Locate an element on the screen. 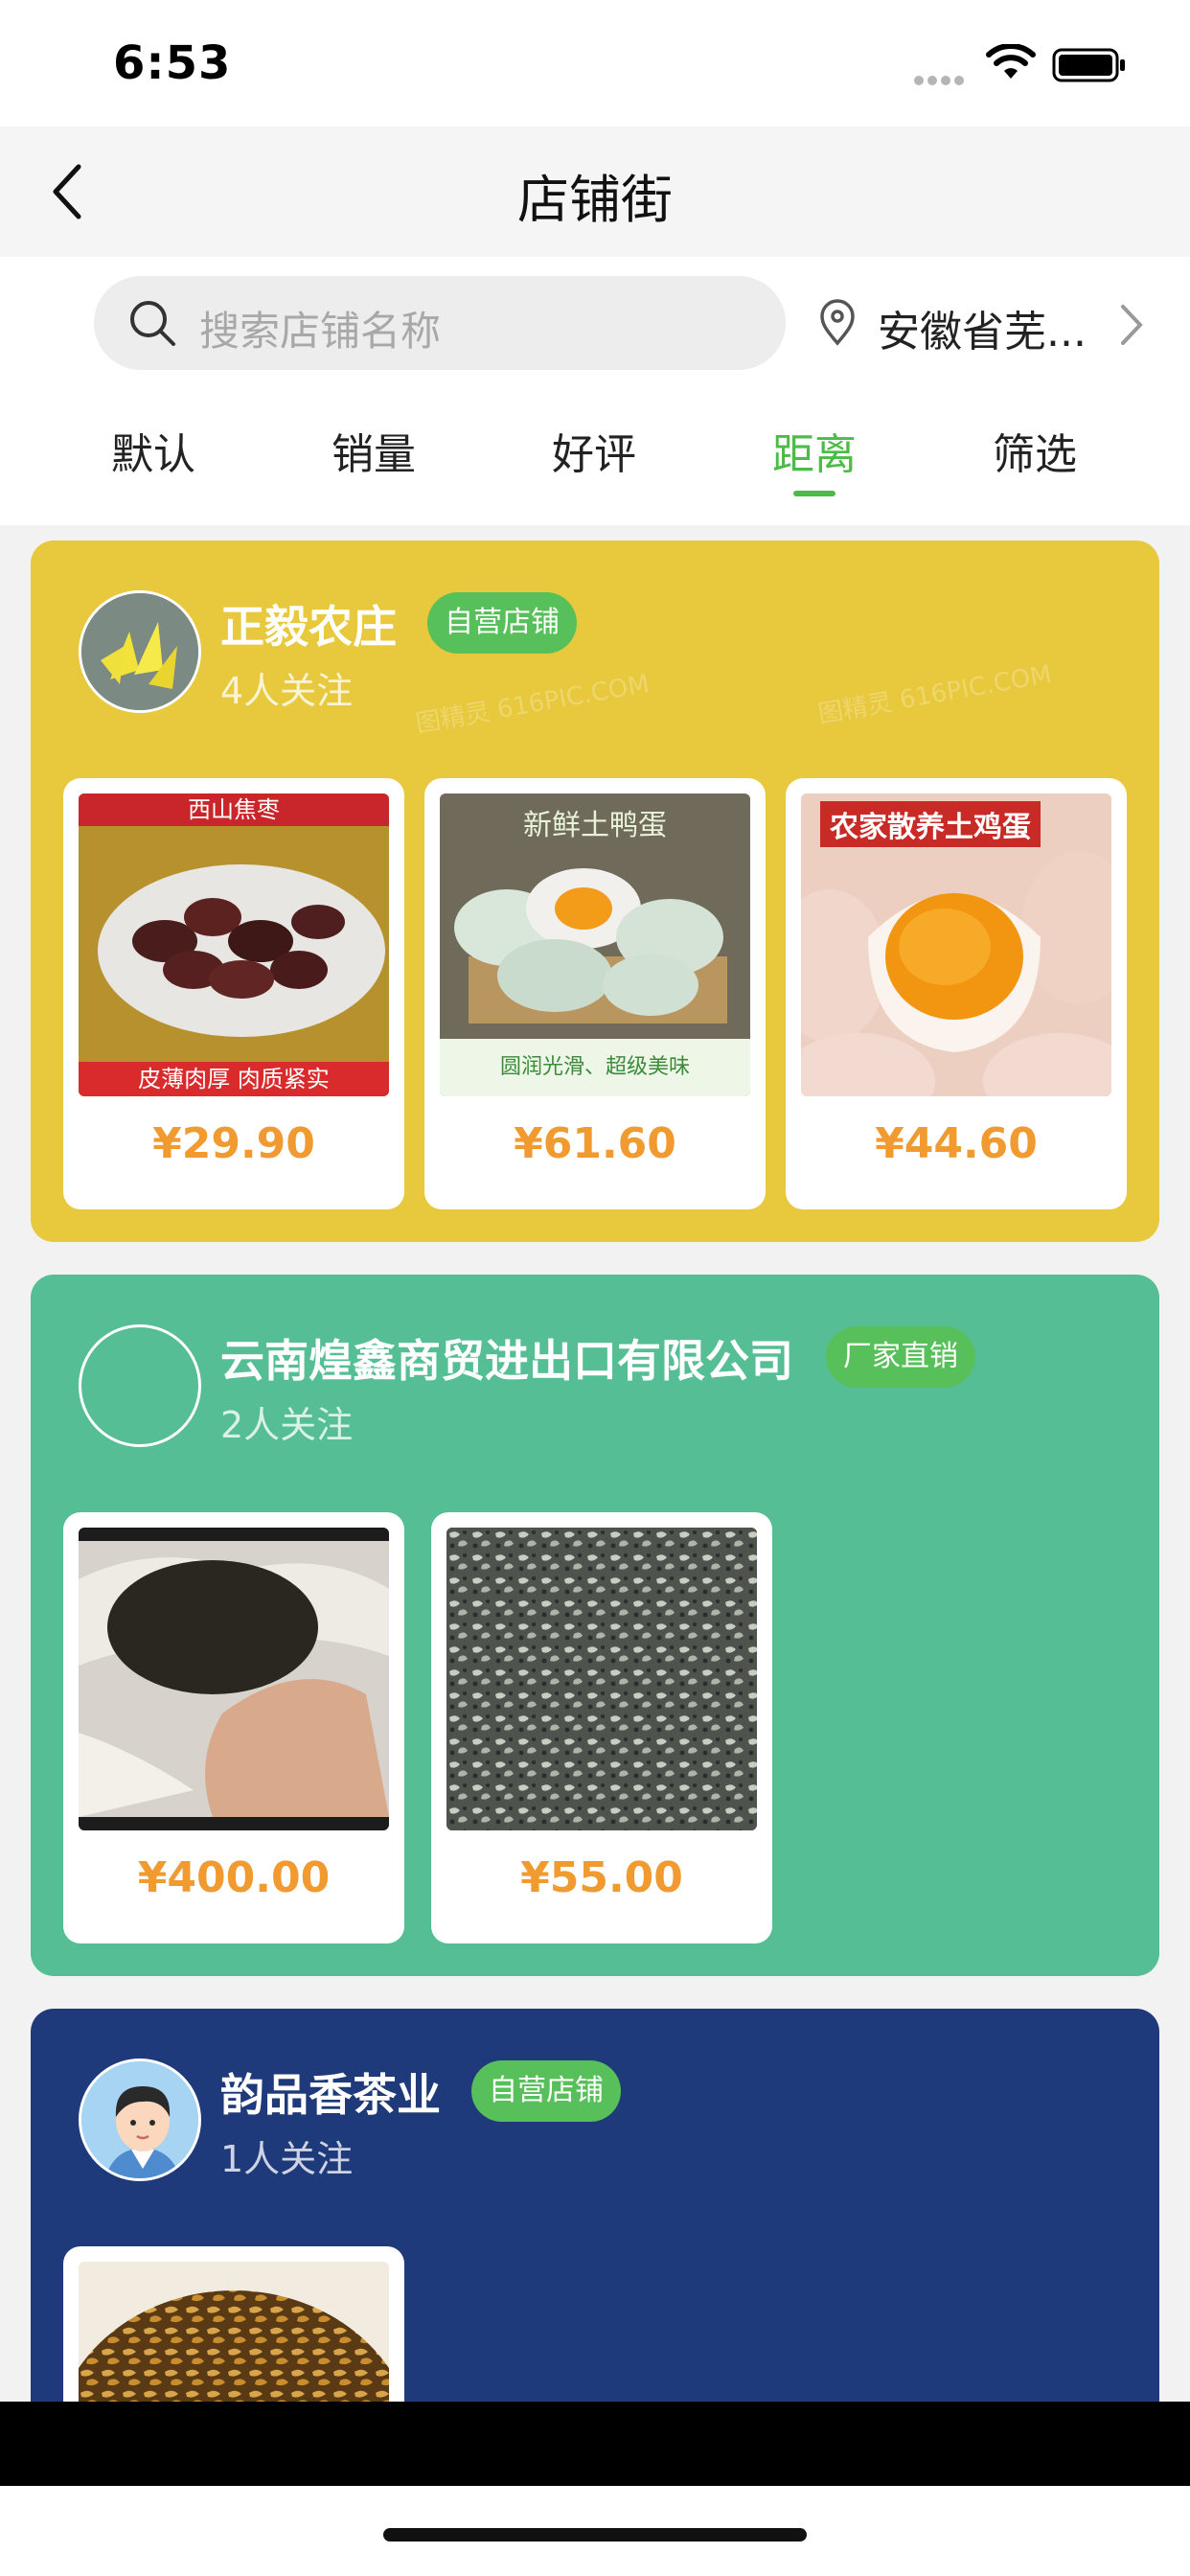 The image size is (1190, 2576). shop-name: 韵品香茶业 is located at coordinates (331, 2092).